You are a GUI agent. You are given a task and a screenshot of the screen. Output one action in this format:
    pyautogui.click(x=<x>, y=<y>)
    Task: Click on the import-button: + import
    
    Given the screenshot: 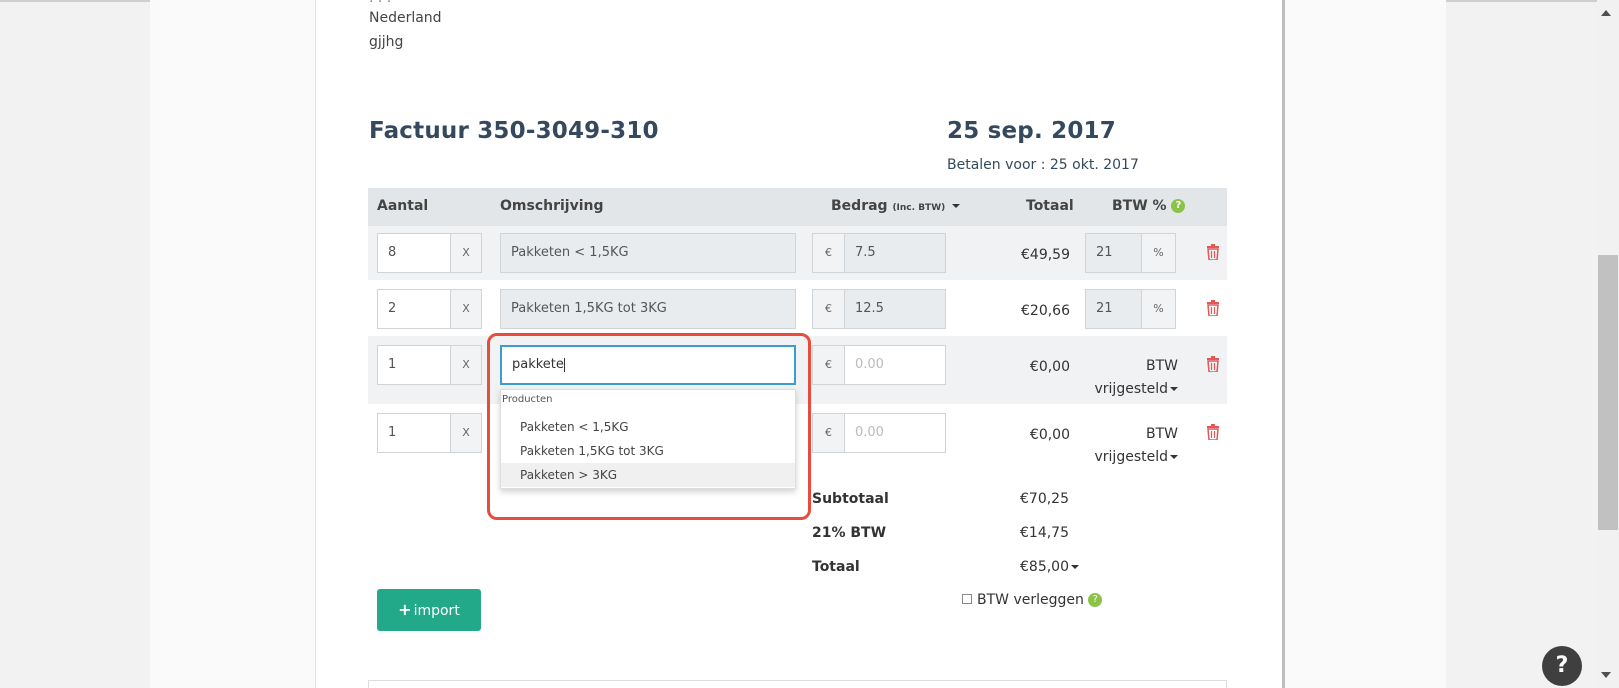 What is the action you would take?
    pyautogui.click(x=429, y=610)
    